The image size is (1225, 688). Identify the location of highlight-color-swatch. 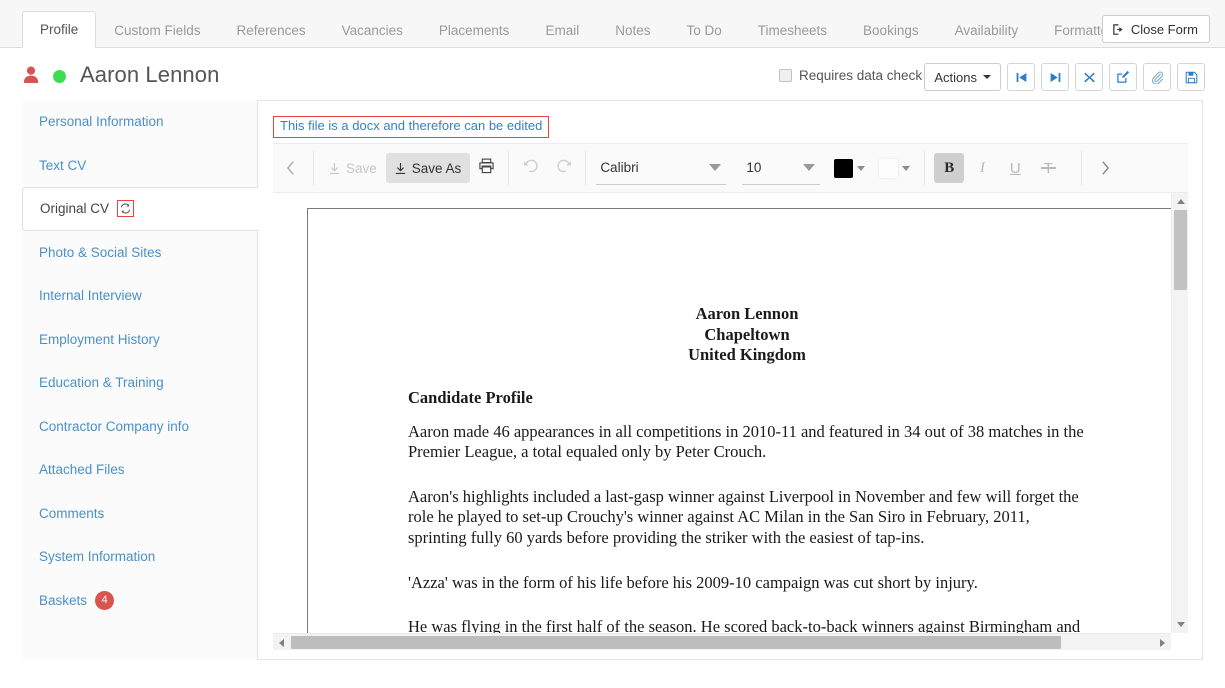
(889, 168).